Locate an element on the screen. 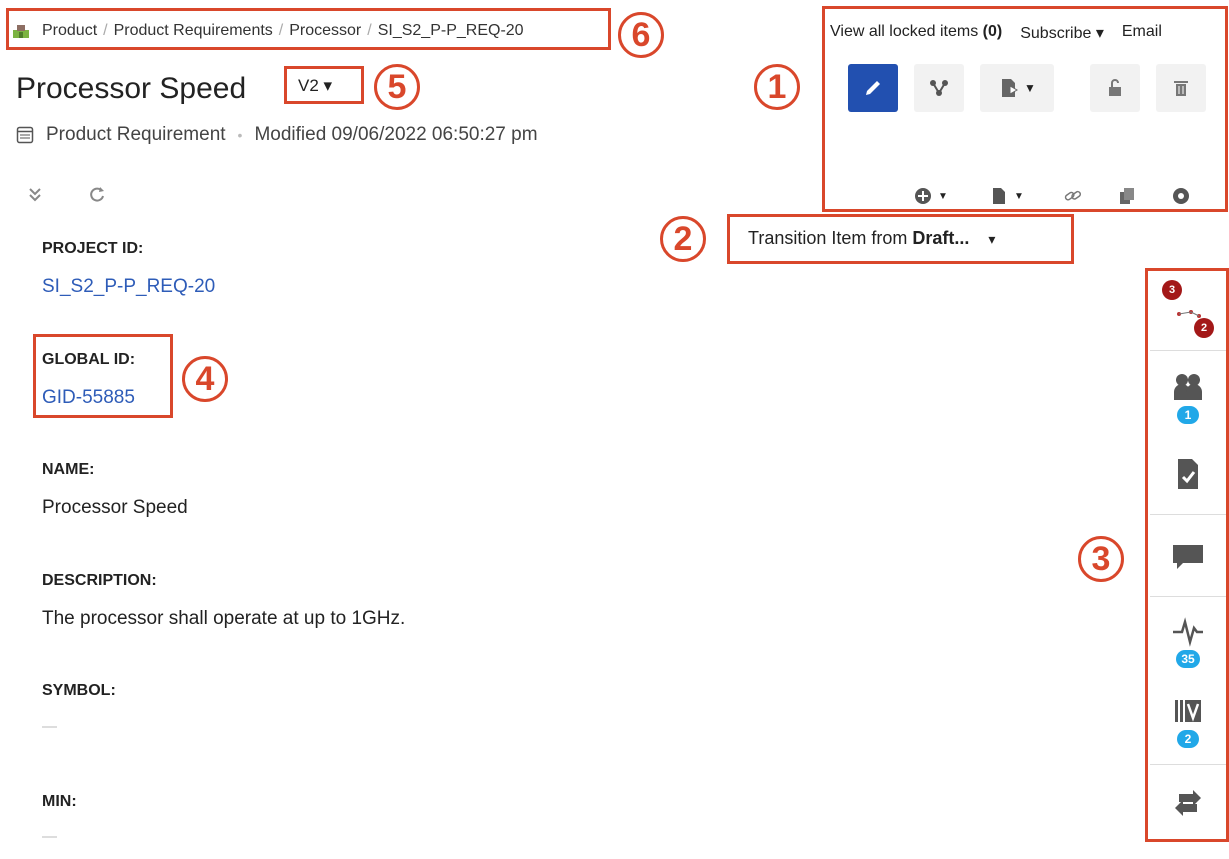  content-tools is located at coordinates (66, 194).